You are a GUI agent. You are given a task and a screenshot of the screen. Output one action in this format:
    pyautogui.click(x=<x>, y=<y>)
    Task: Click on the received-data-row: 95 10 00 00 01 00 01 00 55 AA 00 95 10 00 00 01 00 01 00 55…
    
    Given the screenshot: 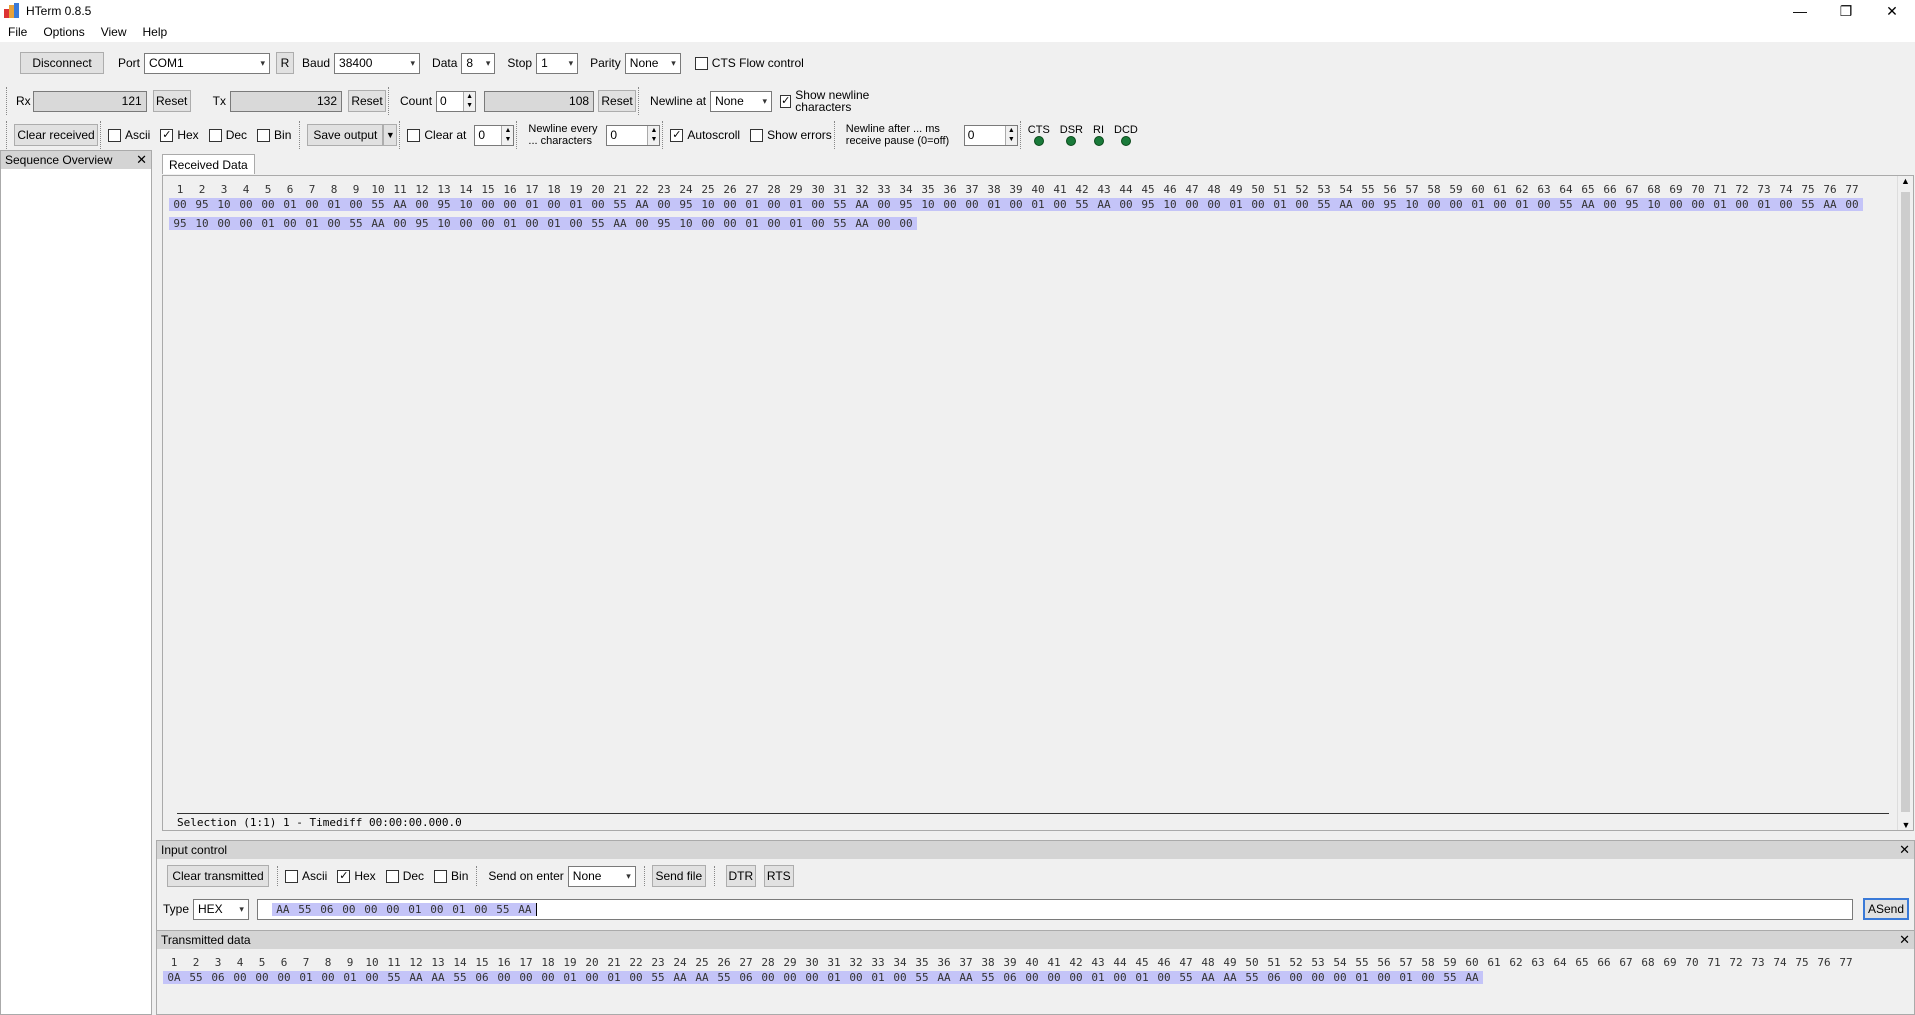 What is the action you would take?
    pyautogui.click(x=1016, y=223)
    